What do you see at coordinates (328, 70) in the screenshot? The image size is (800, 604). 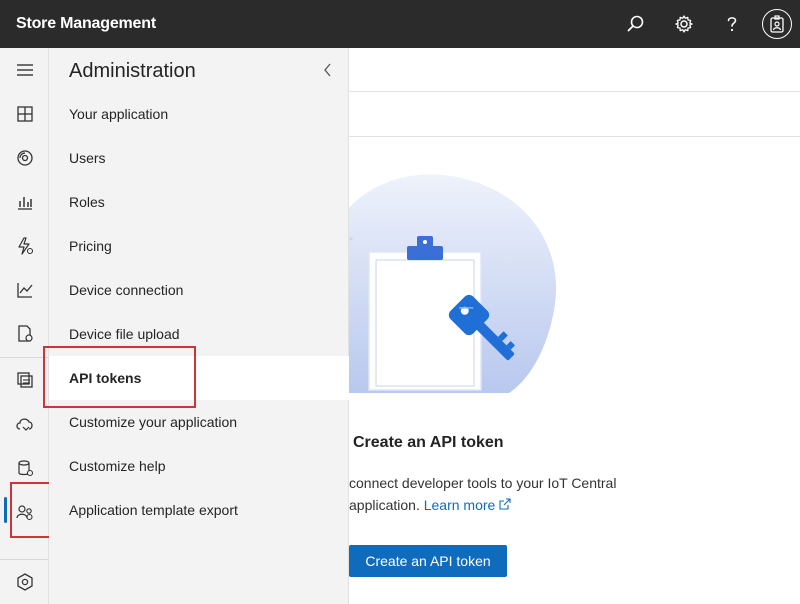 I see `chevron-left-icon` at bounding box center [328, 70].